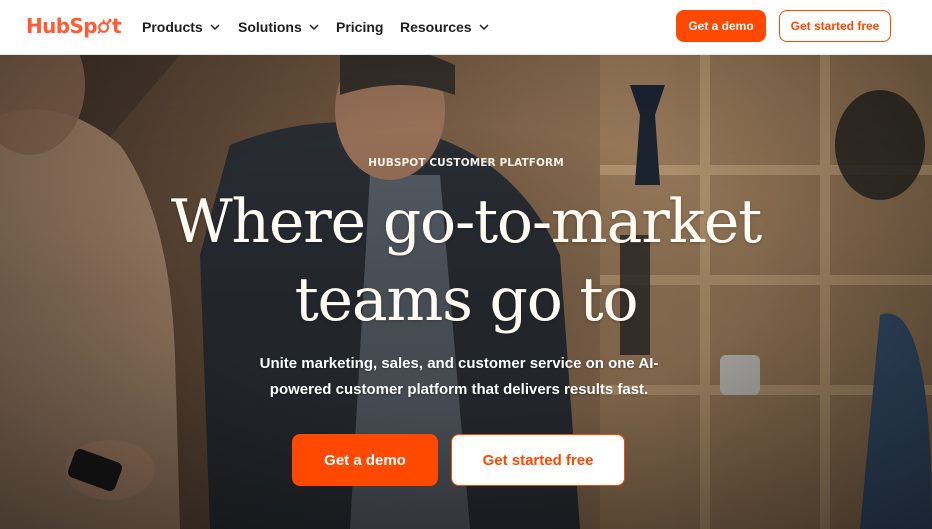 The image size is (932, 529). I want to click on hero-eyebrow: HUBSPOT CUSTOMER PLATFORM, so click(466, 163).